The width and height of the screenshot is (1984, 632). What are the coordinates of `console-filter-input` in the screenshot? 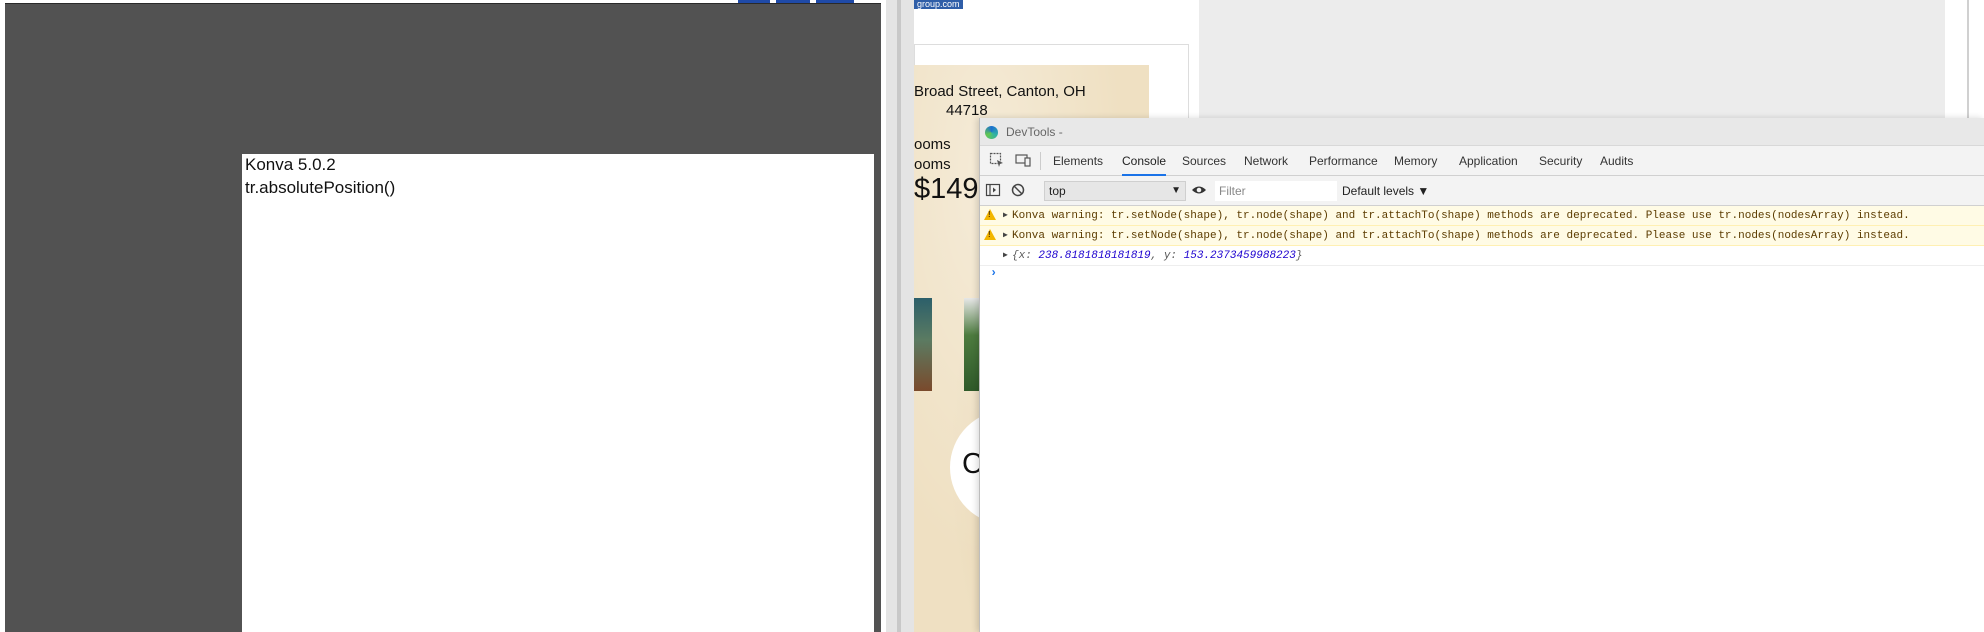 It's located at (1276, 191).